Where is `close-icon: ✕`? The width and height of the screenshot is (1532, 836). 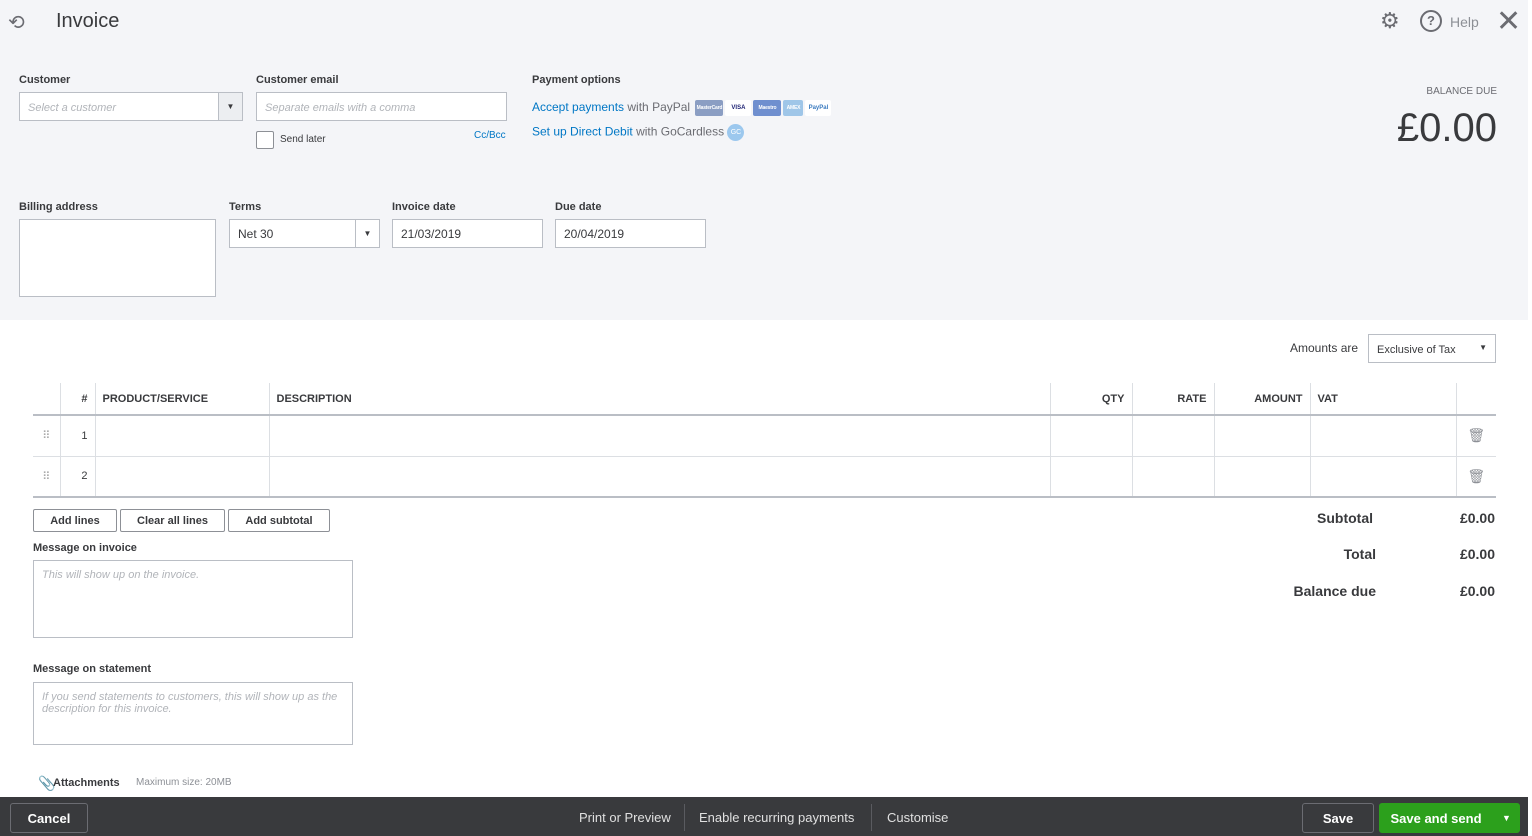
close-icon: ✕ is located at coordinates (1508, 21).